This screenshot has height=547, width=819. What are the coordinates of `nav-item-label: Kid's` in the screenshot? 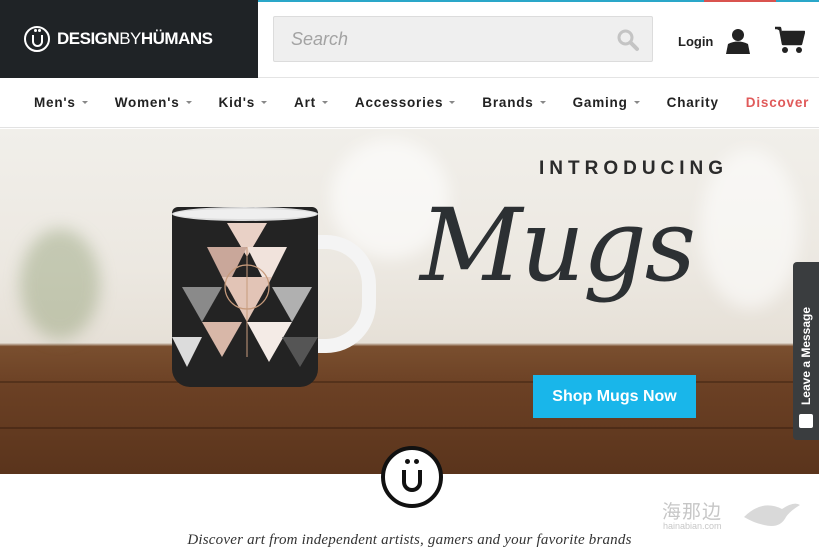 It's located at (237, 102).